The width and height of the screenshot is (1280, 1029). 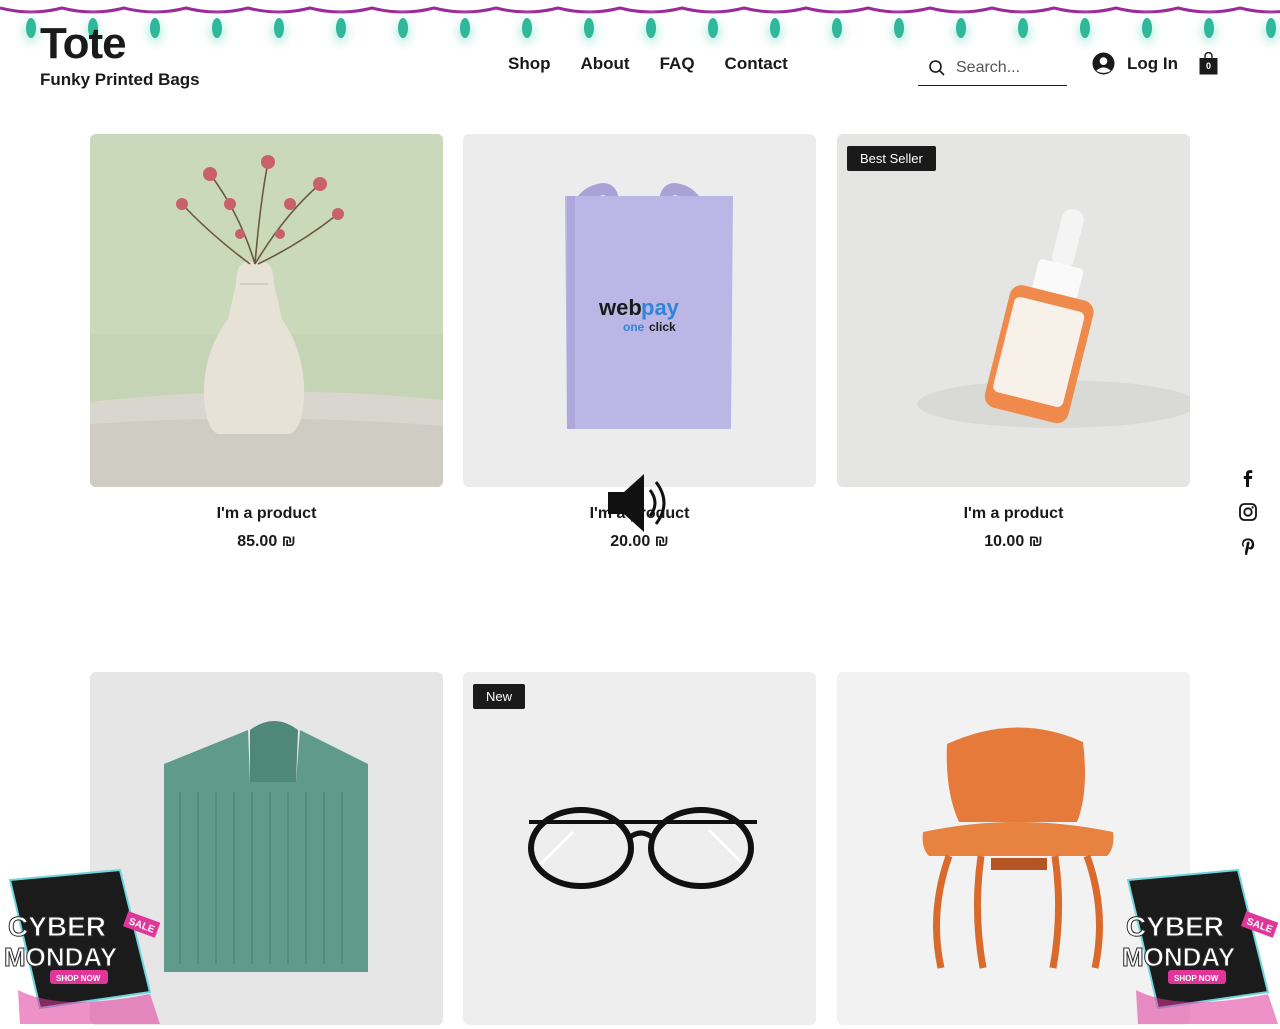 I want to click on product-image-vase, so click(x=266, y=310).